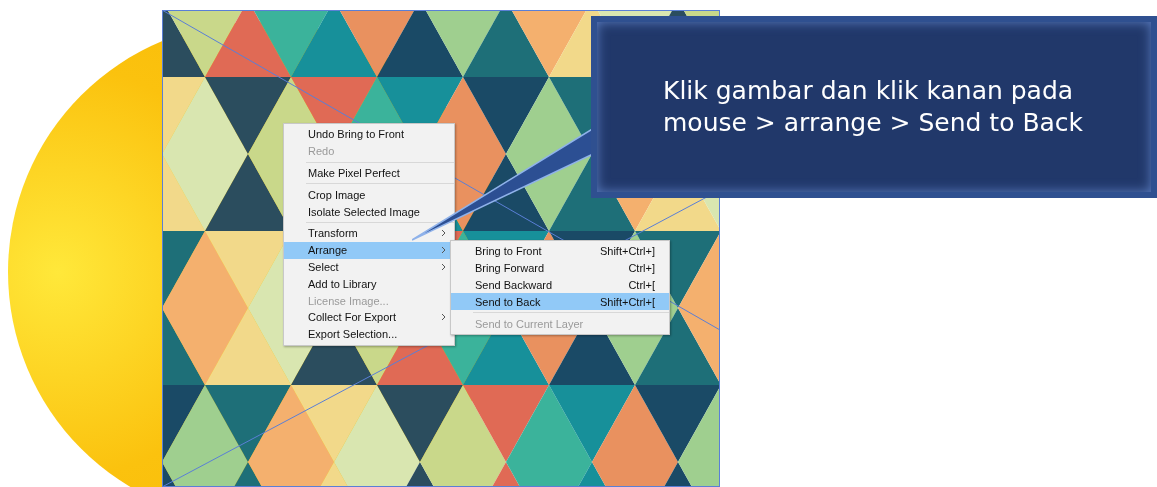 This screenshot has width=1157, height=487. Describe the element at coordinates (369, 134) in the screenshot. I see `menu-item: Undo Bring to Front` at that location.